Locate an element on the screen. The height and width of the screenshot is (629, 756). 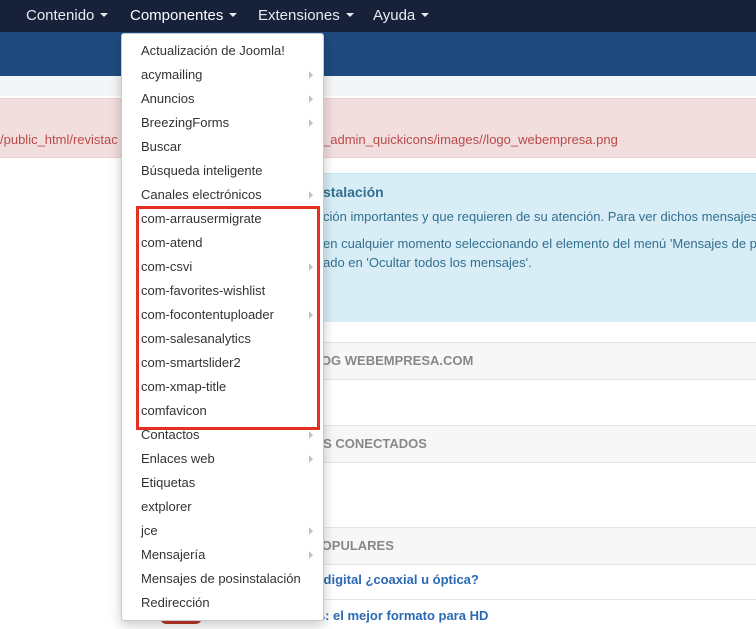
menu-item-anuncios: Anuncios is located at coordinates (222, 99).